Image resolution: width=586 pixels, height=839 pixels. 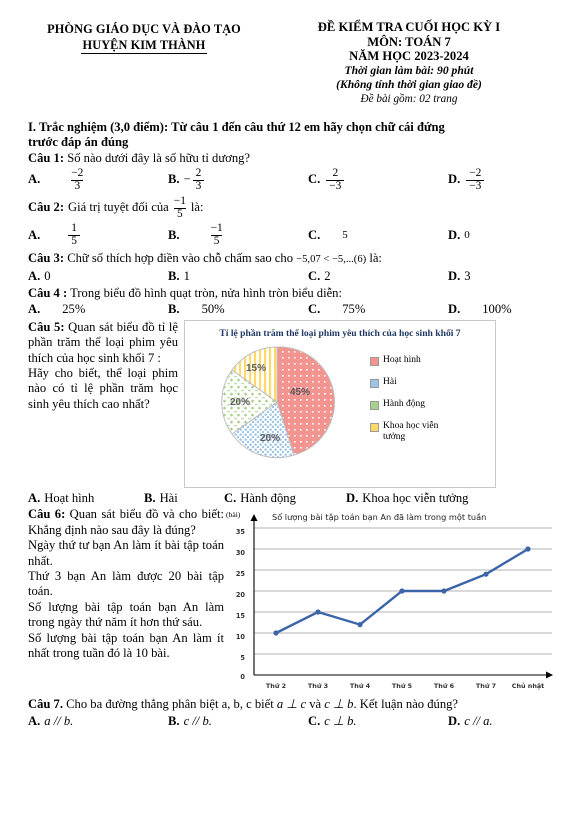 What do you see at coordinates (238, 277) in the screenshot?
I see `option-3-b: B. 1` at bounding box center [238, 277].